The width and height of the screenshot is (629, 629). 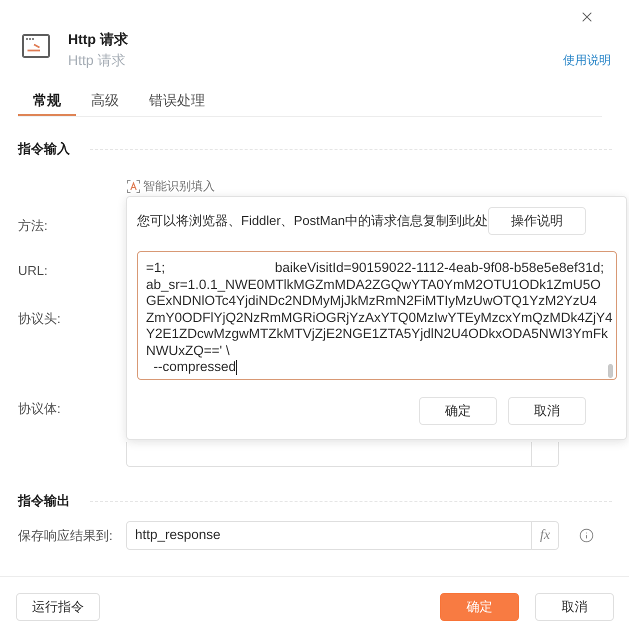 What do you see at coordinates (47, 101) in the screenshot?
I see `tab: 常规` at bounding box center [47, 101].